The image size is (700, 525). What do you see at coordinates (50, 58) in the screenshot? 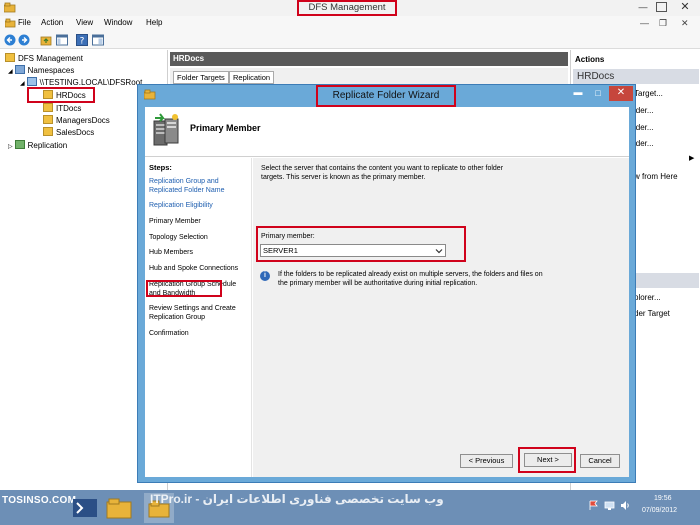
I see `tree-label: DFS Management` at bounding box center [50, 58].